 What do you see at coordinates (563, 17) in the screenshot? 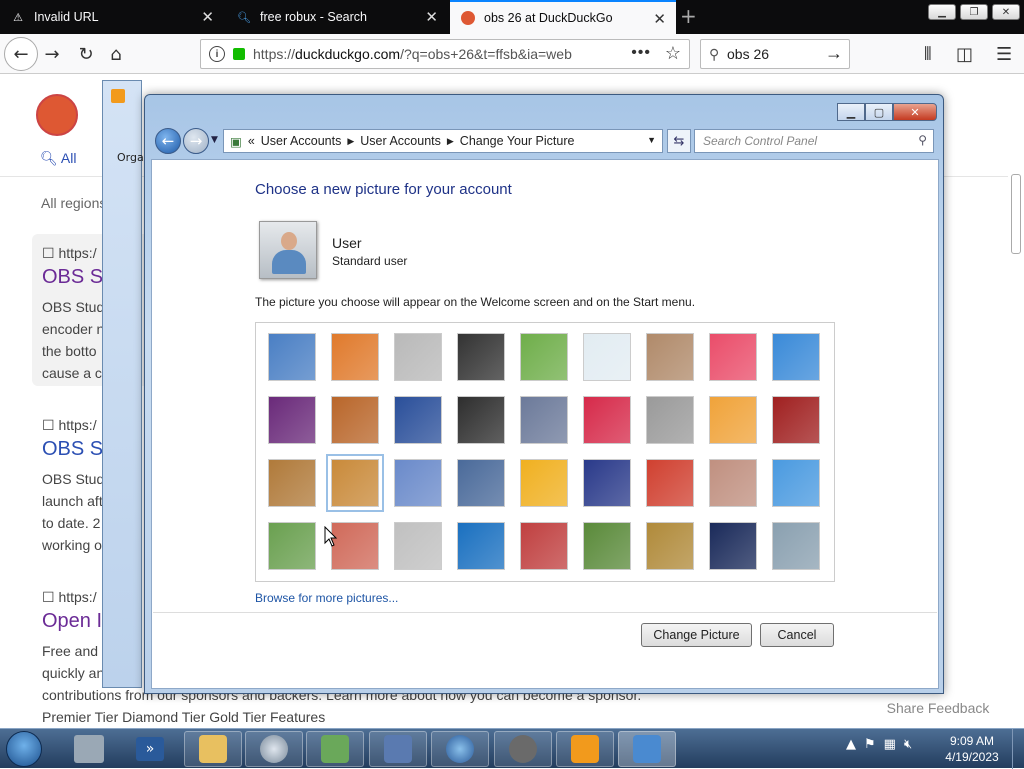
I see `tab-duckduckgo: obs 26 at DuckDuckGo ✕` at bounding box center [563, 17].